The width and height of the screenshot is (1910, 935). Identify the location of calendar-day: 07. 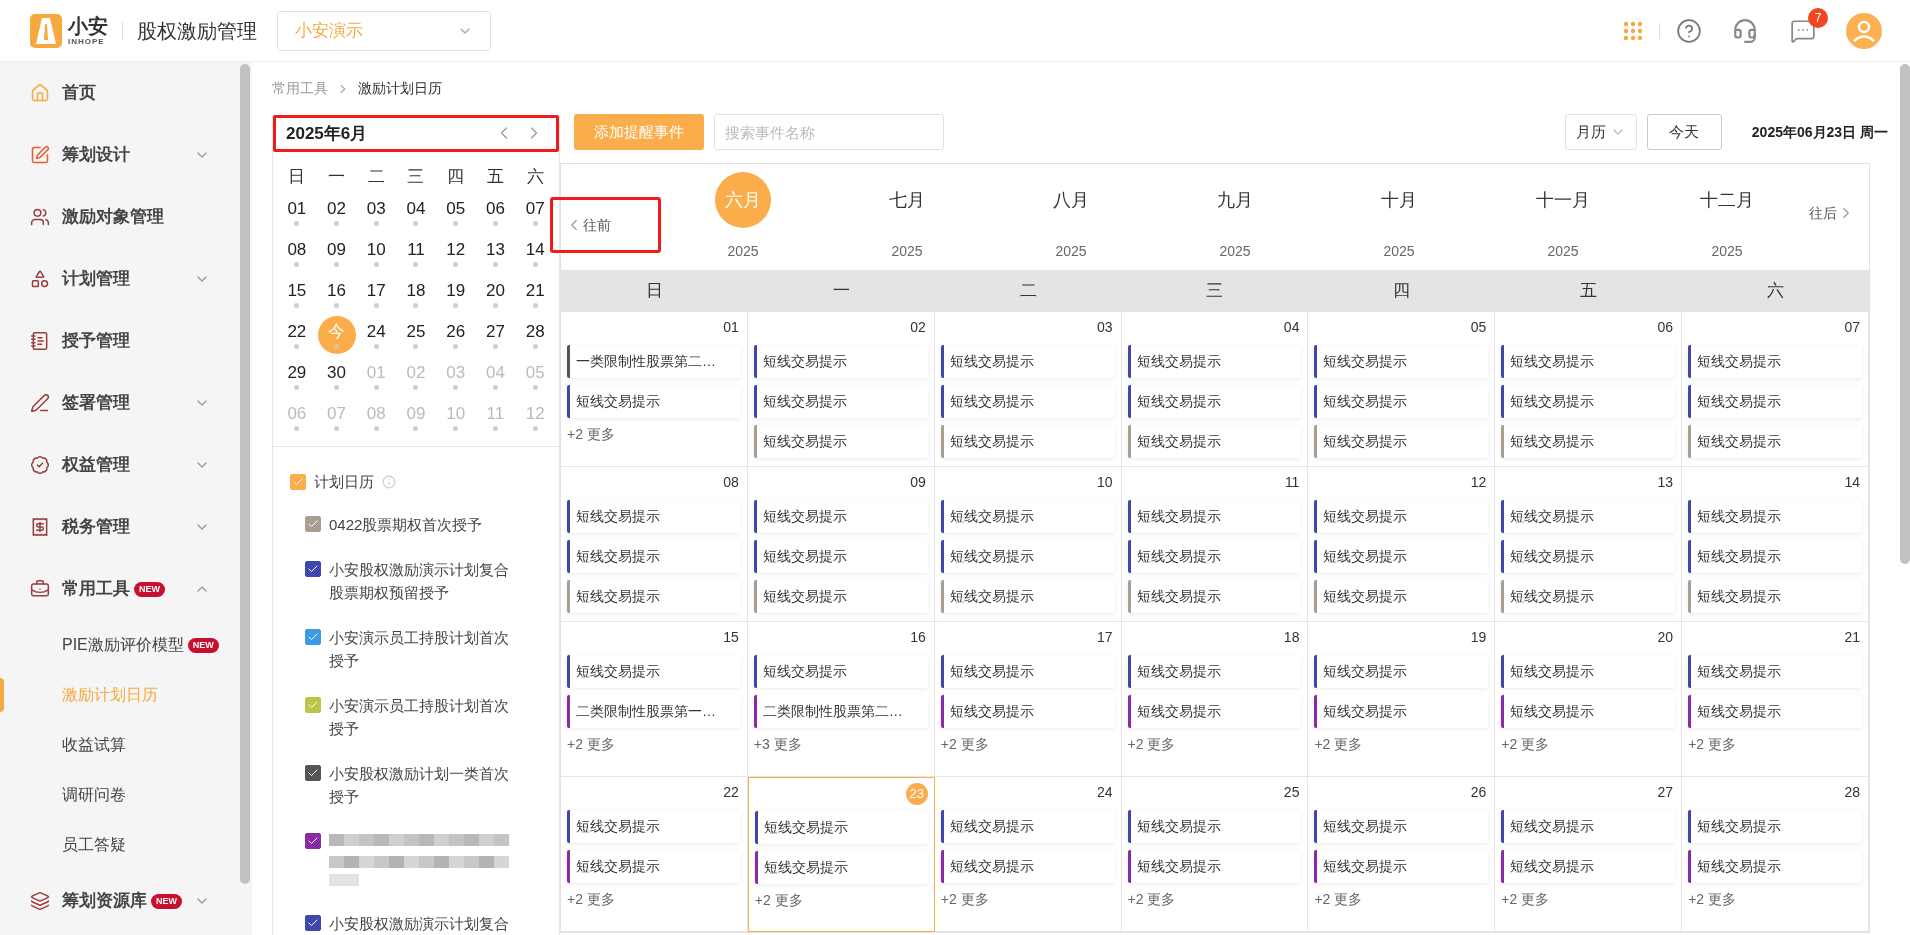
(535, 212).